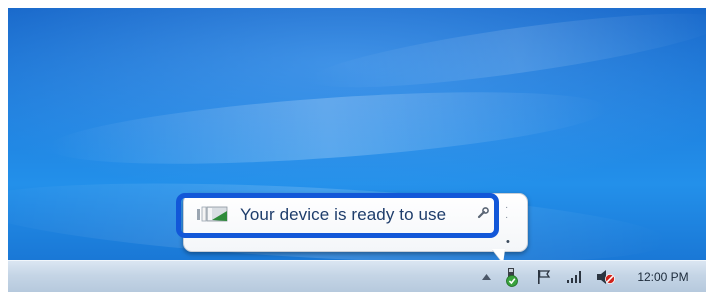  Describe the element at coordinates (506, 213) in the screenshot. I see `balloon-close-dots: · ·` at that location.